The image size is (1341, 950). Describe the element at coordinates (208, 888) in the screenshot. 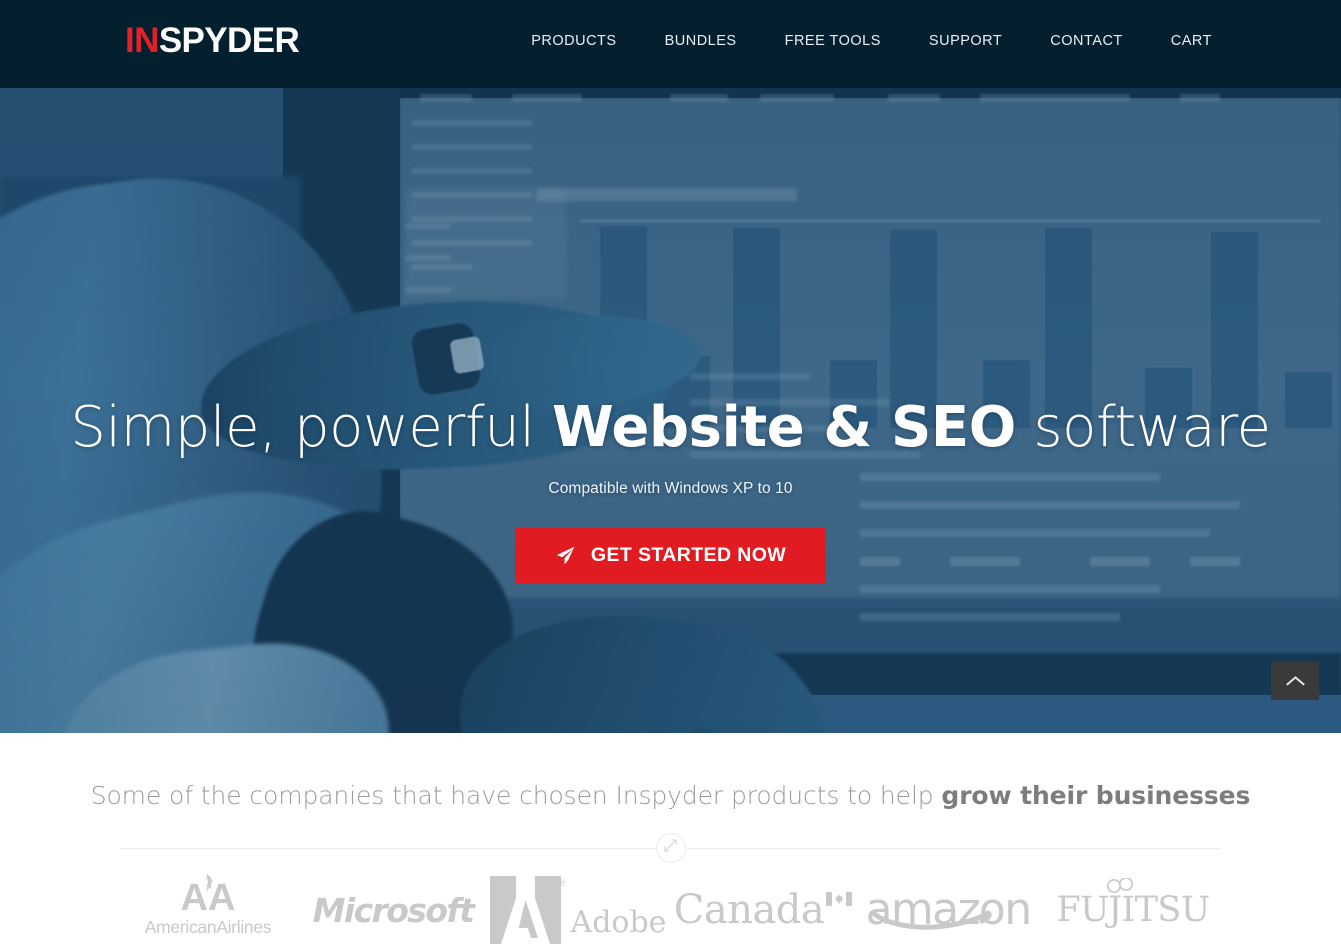

I see `eagle-icon` at that location.